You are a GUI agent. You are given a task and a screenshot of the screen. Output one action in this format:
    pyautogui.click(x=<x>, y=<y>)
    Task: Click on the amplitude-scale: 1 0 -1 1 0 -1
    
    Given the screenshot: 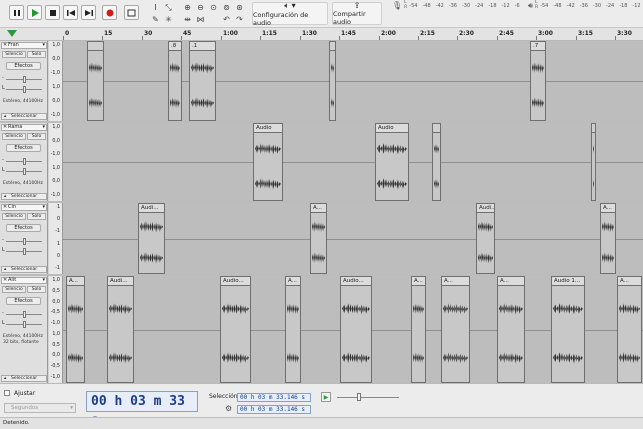 What is the action you would take?
    pyautogui.click(x=56, y=238)
    